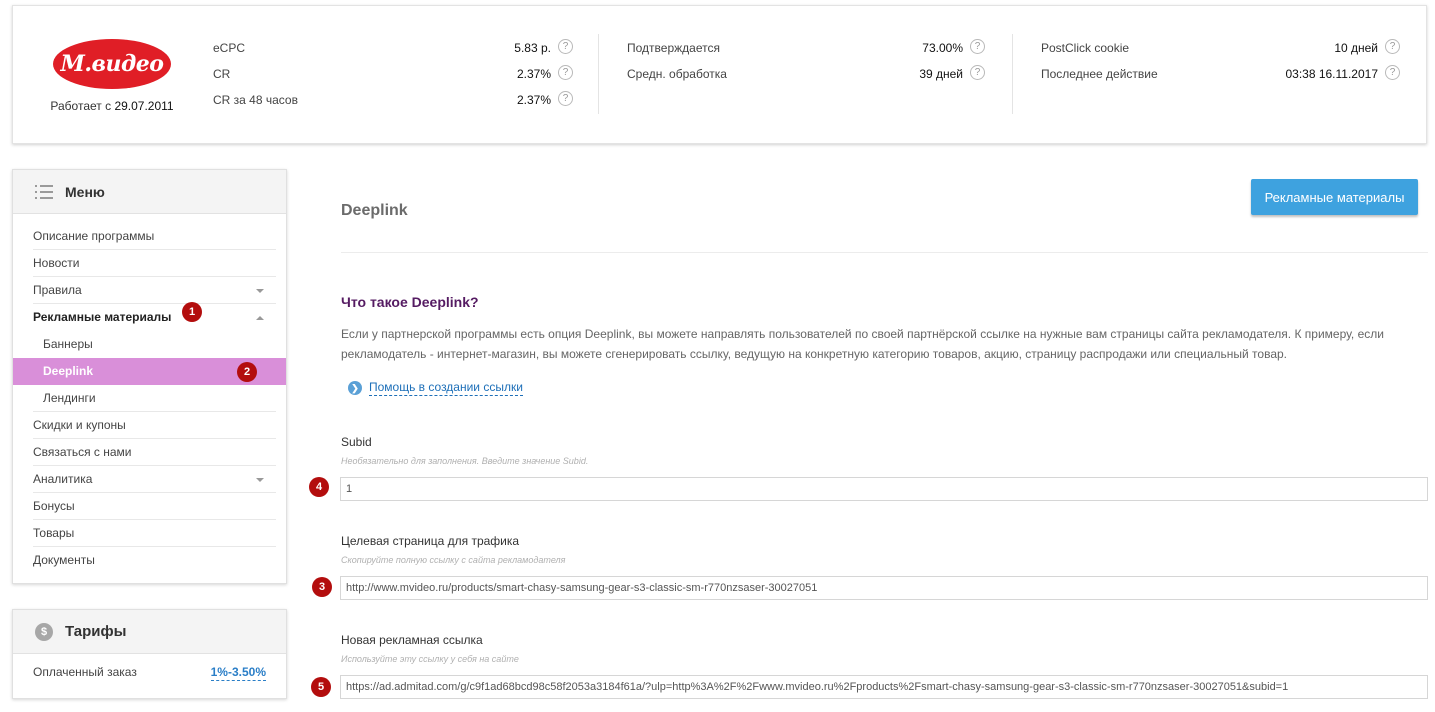  What do you see at coordinates (255, 100) in the screenshot?
I see `stat-label: CR за 48 часов` at bounding box center [255, 100].